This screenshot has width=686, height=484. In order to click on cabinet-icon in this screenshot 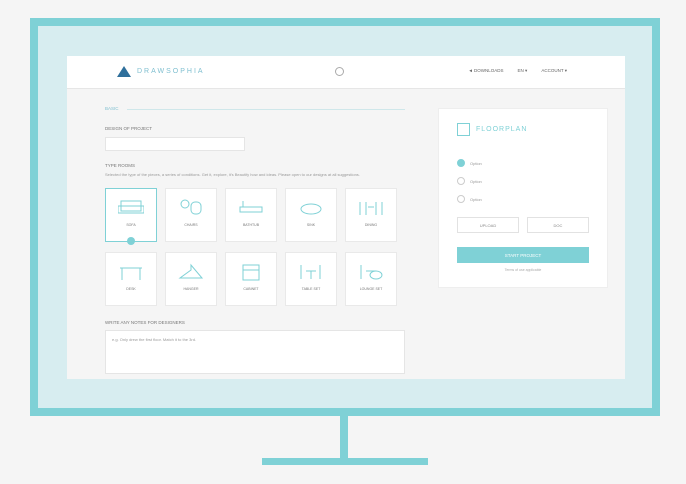, I will do `click(251, 272)`.